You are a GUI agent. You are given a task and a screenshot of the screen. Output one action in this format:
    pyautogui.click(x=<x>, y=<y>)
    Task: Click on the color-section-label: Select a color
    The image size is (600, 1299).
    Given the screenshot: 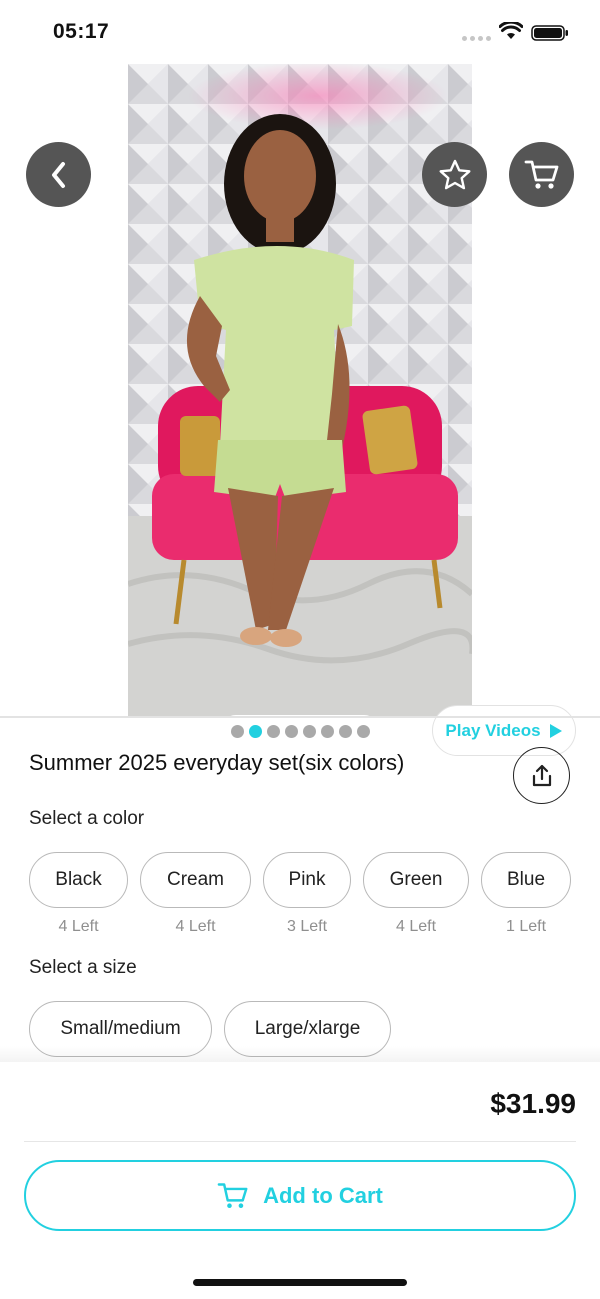 What is the action you would take?
    pyautogui.click(x=87, y=818)
    